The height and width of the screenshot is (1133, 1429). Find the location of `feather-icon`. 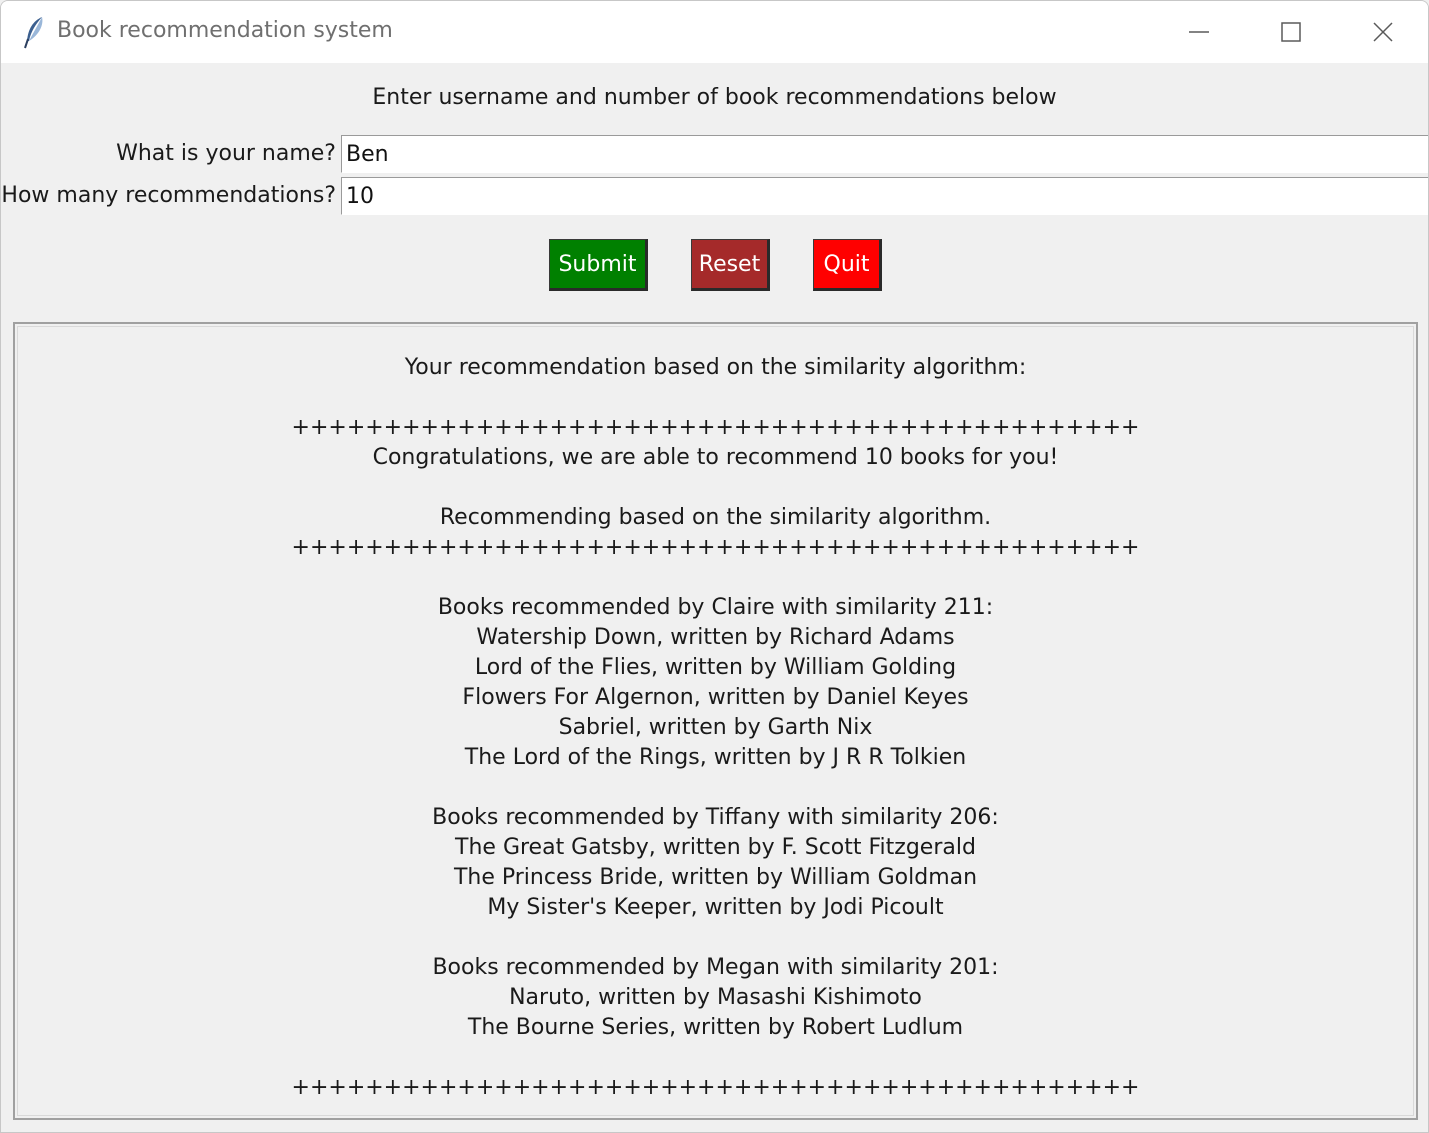

feather-icon is located at coordinates (35, 32).